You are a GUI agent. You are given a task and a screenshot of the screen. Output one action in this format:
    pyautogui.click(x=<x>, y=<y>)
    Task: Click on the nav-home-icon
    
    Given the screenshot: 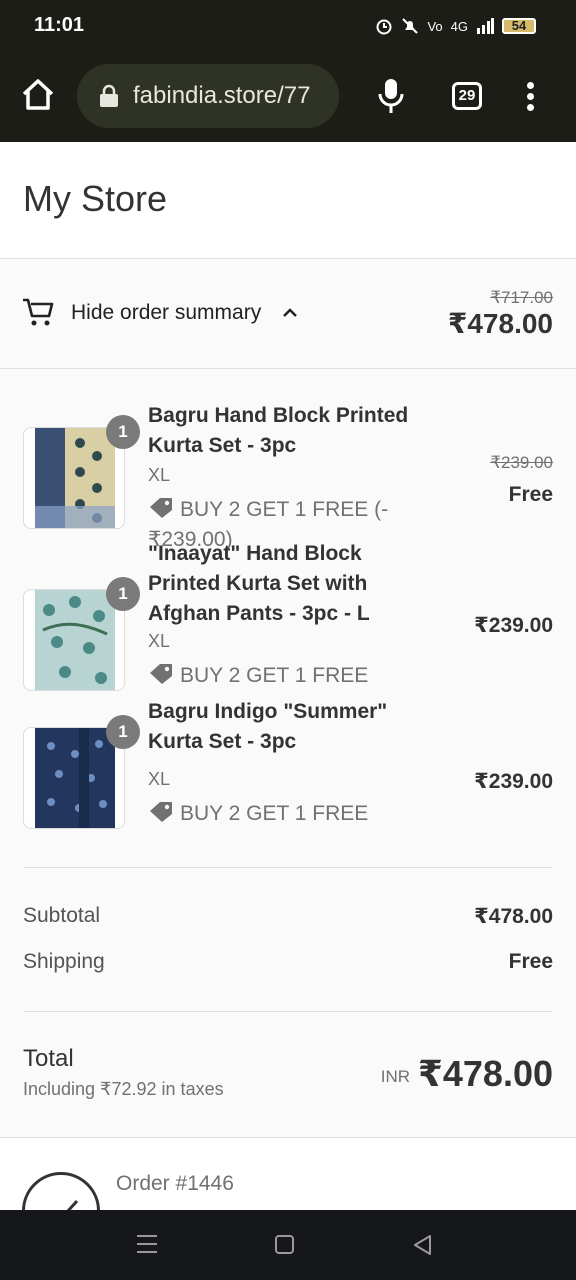 What is the action you would take?
    pyautogui.click(x=284, y=1244)
    